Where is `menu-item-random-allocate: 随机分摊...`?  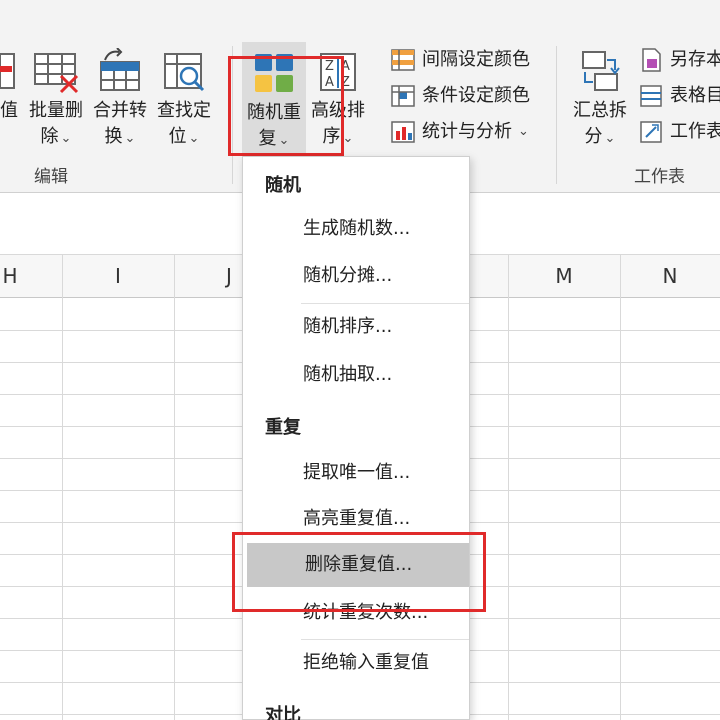 menu-item-random-allocate: 随机分摊... is located at coordinates (357, 276).